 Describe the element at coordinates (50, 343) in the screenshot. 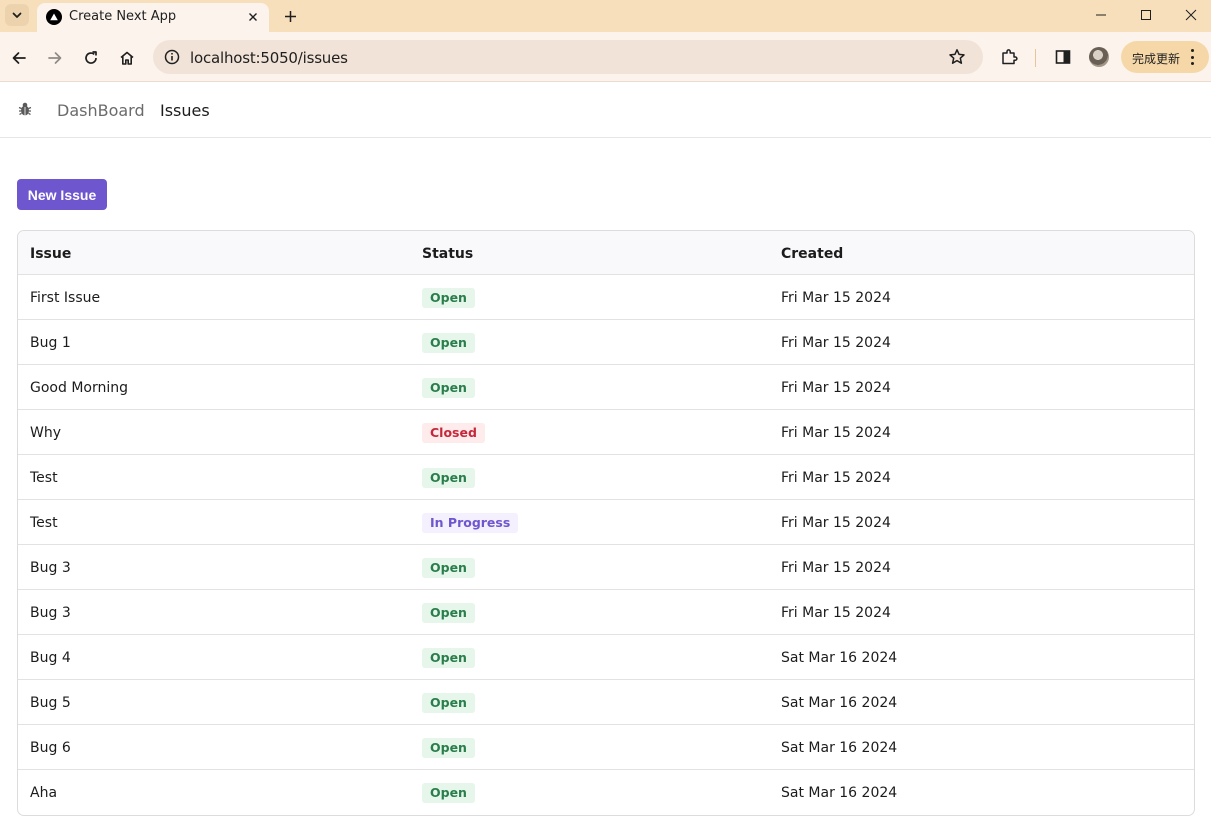

I see `issue-title-link: Bug 1` at that location.